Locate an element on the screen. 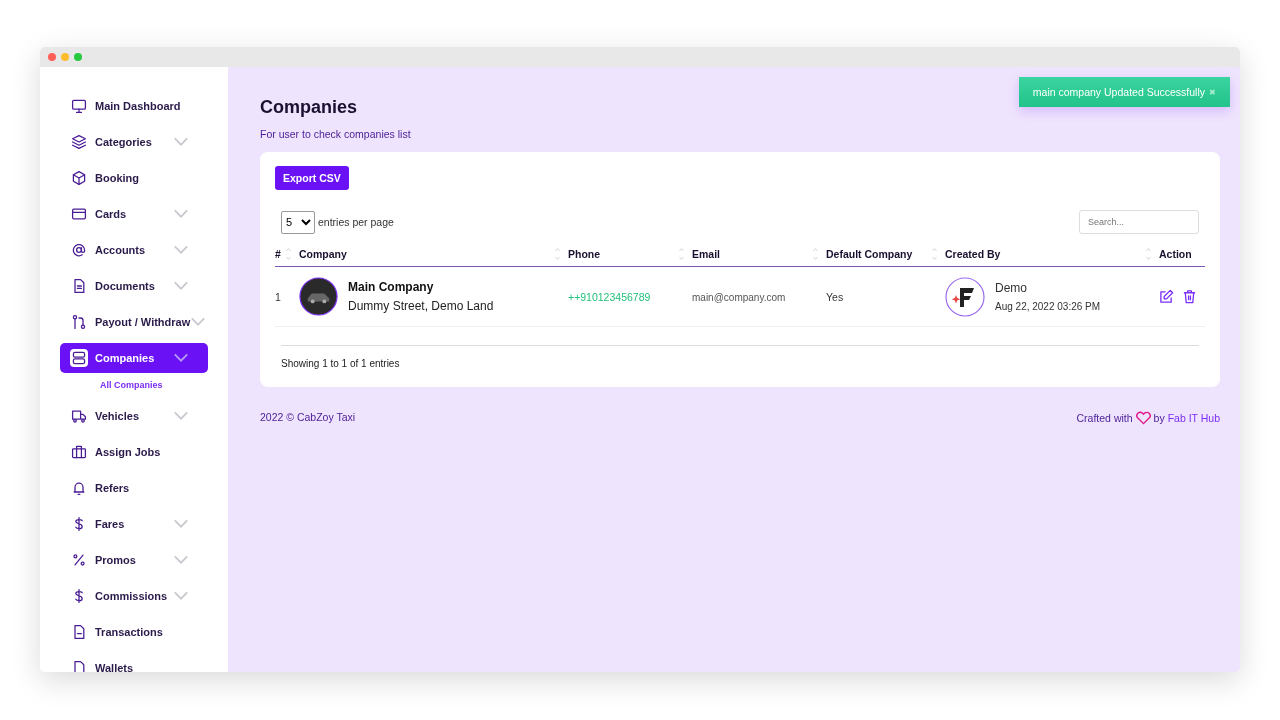 The width and height of the screenshot is (1280, 720). close-window-button is located at coordinates (52, 57).